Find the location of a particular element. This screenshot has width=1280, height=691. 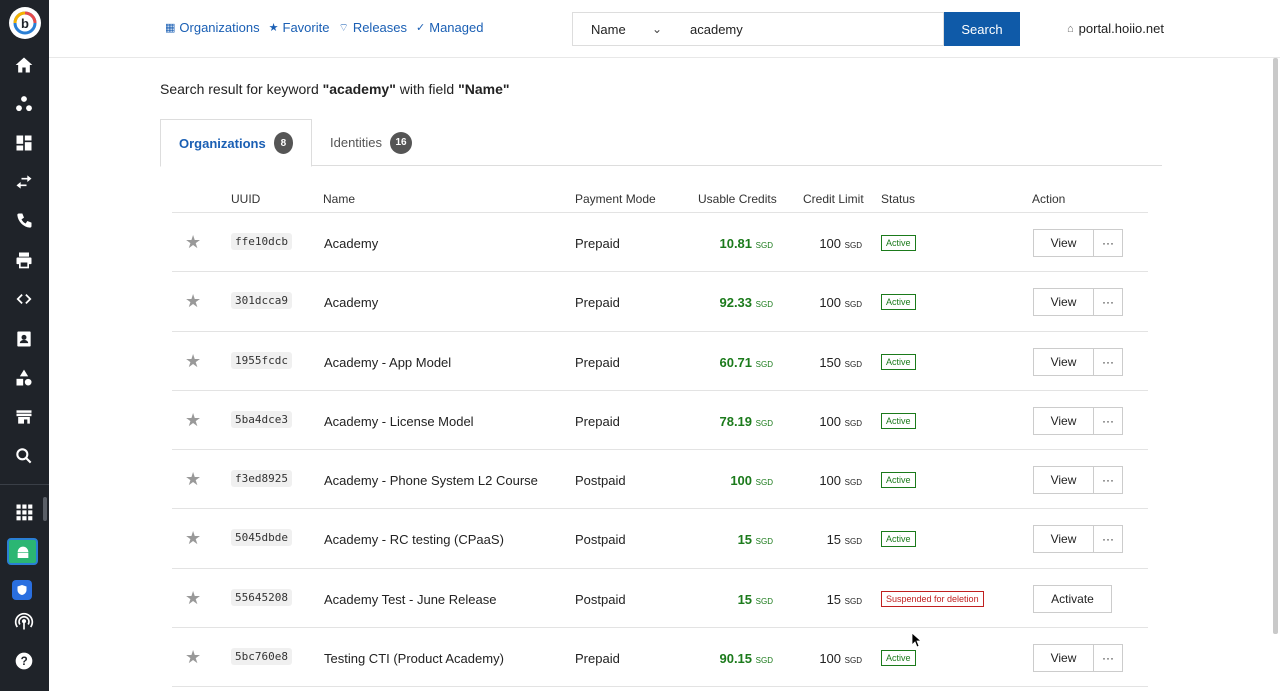

limit-value: 150 is located at coordinates (830, 362).